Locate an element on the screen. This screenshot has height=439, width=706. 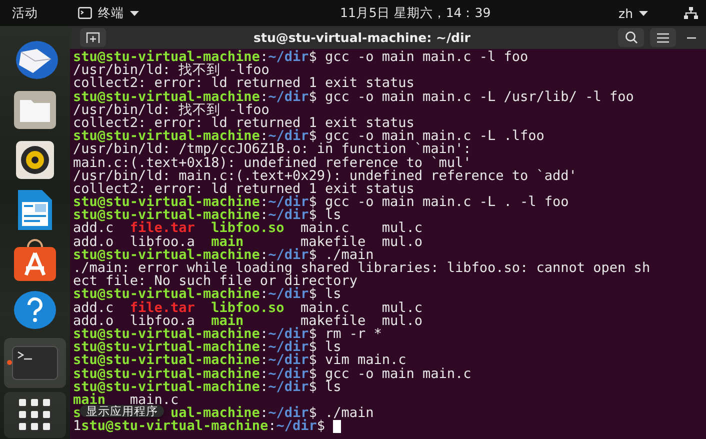
network-icon is located at coordinates (691, 13).